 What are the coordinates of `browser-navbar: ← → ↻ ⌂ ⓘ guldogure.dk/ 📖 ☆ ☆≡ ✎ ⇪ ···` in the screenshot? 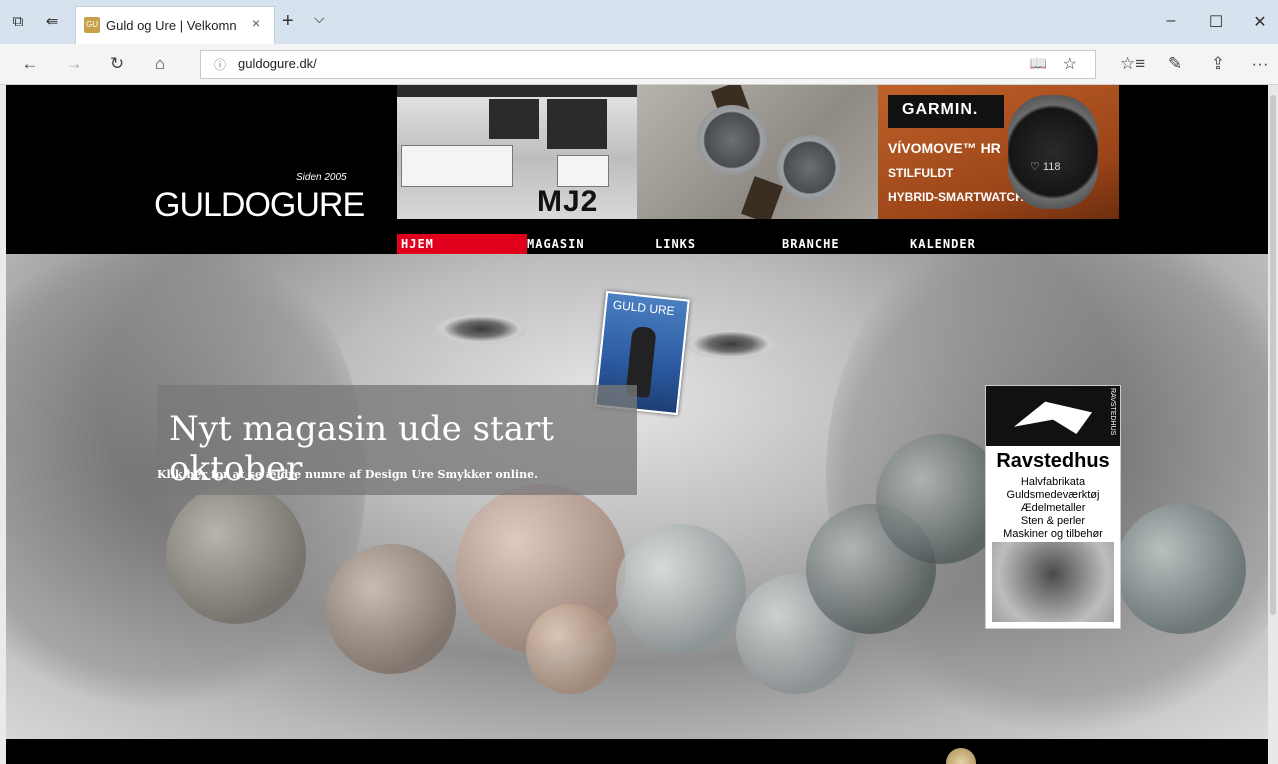 It's located at (639, 64).